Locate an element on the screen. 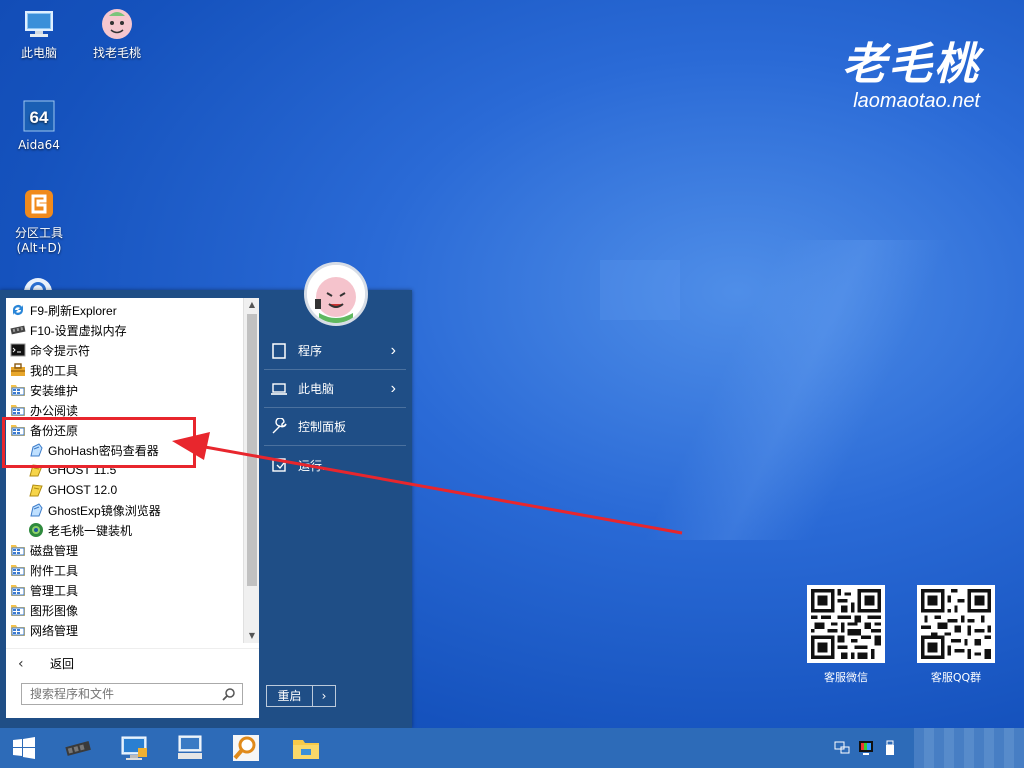 Image resolution: width=1024 pixels, height=768 pixels. program-item: 附件工具 is located at coordinates (124, 570).